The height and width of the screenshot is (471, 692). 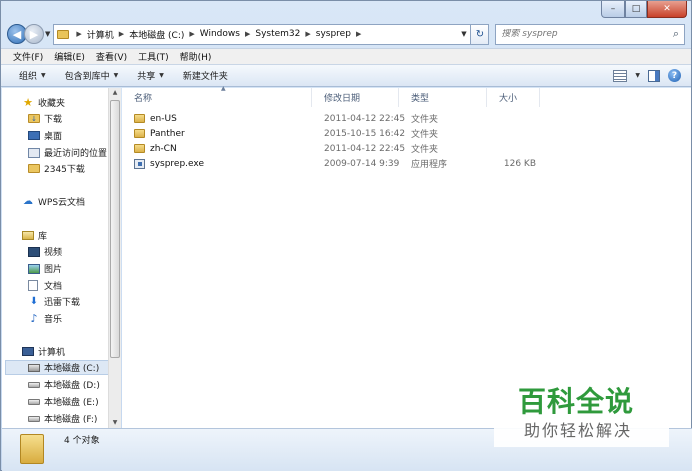 What do you see at coordinates (513, 97) in the screenshot?
I see `column-size: 大小` at bounding box center [513, 97].